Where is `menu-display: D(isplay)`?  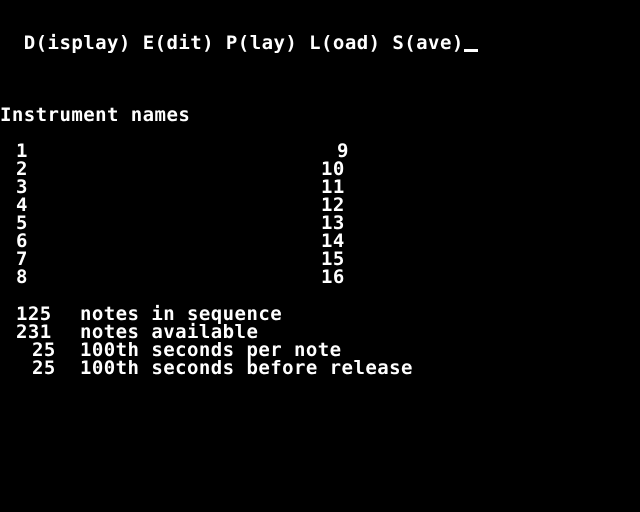
menu-display: D(isplay) is located at coordinates (77, 43).